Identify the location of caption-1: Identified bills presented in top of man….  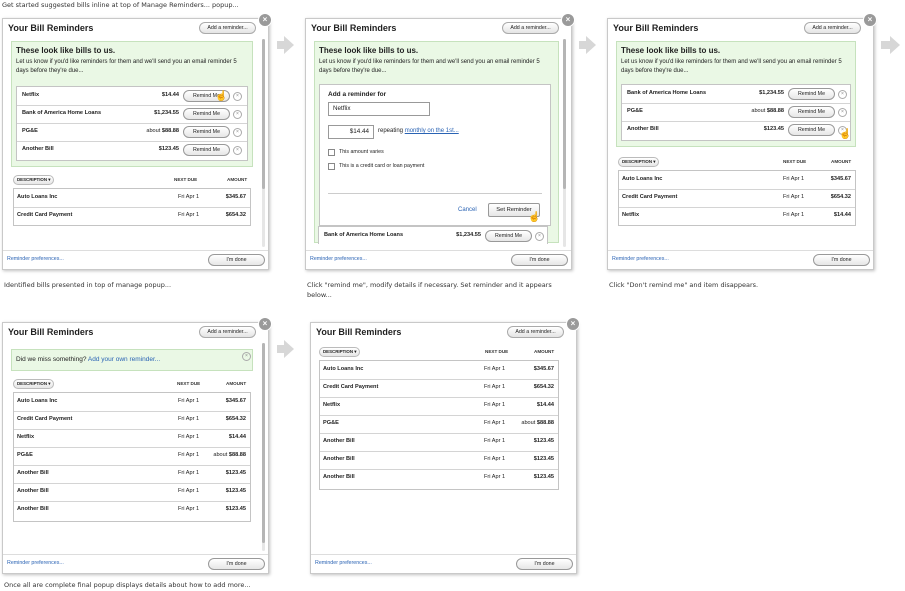
(88, 285).